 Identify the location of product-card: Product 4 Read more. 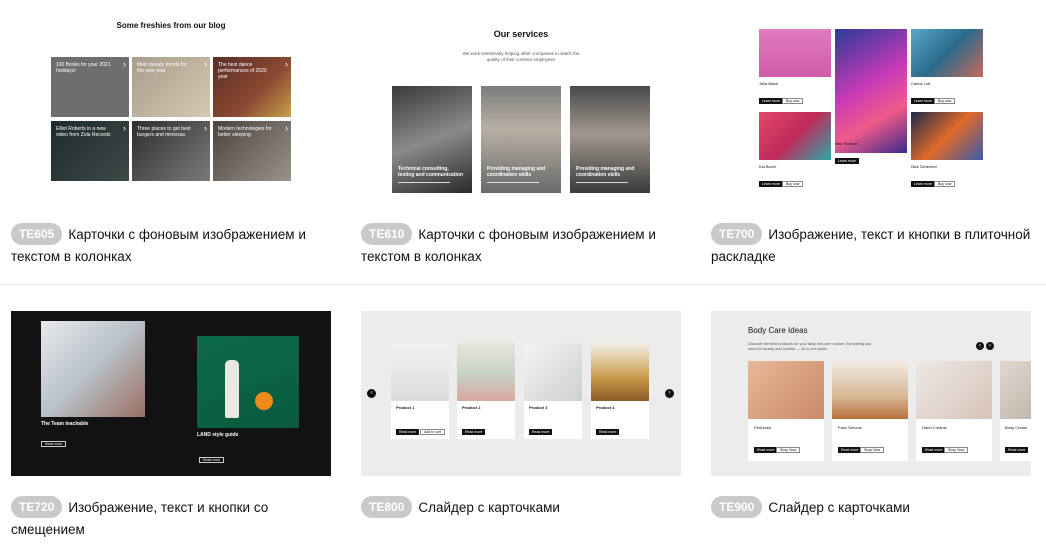
(620, 391).